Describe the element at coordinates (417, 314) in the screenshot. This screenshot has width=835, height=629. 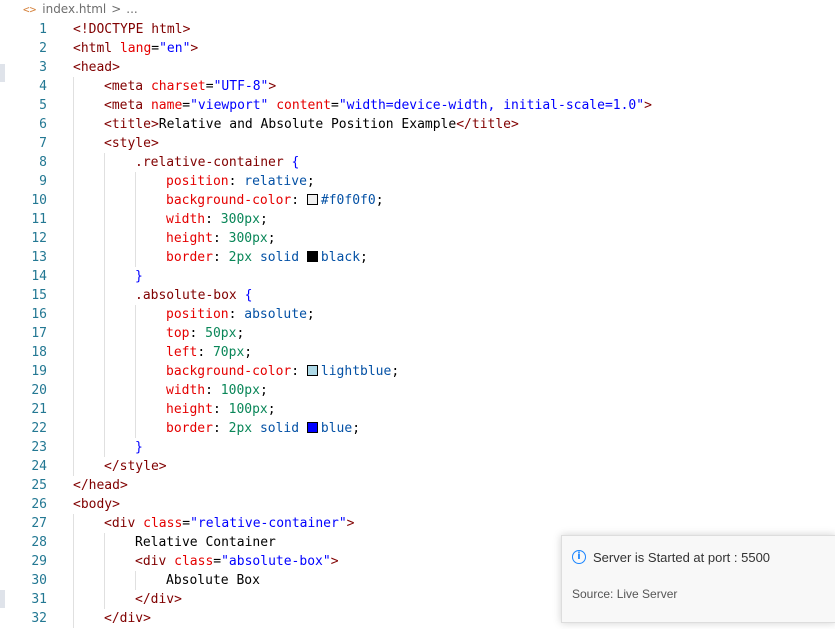
I see `code-line: 16 position: absolute;` at that location.